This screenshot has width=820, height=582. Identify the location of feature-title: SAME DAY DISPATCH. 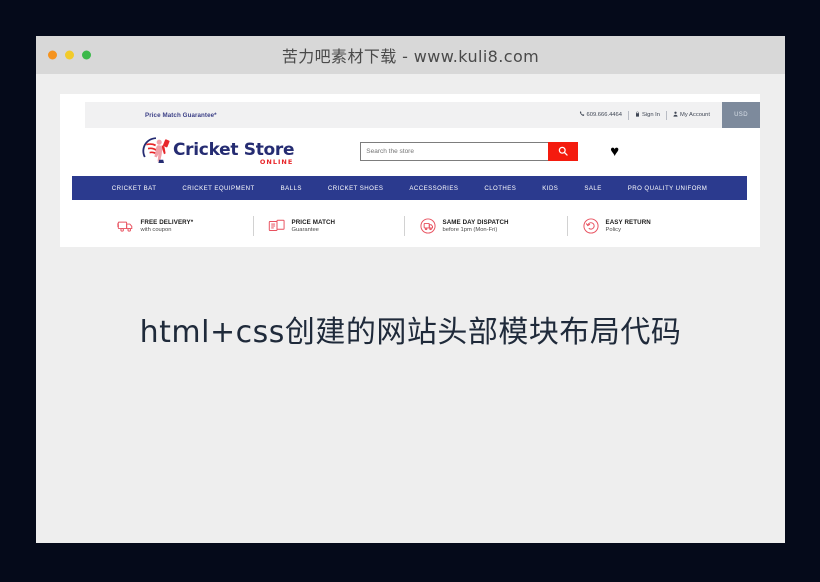
(475, 222).